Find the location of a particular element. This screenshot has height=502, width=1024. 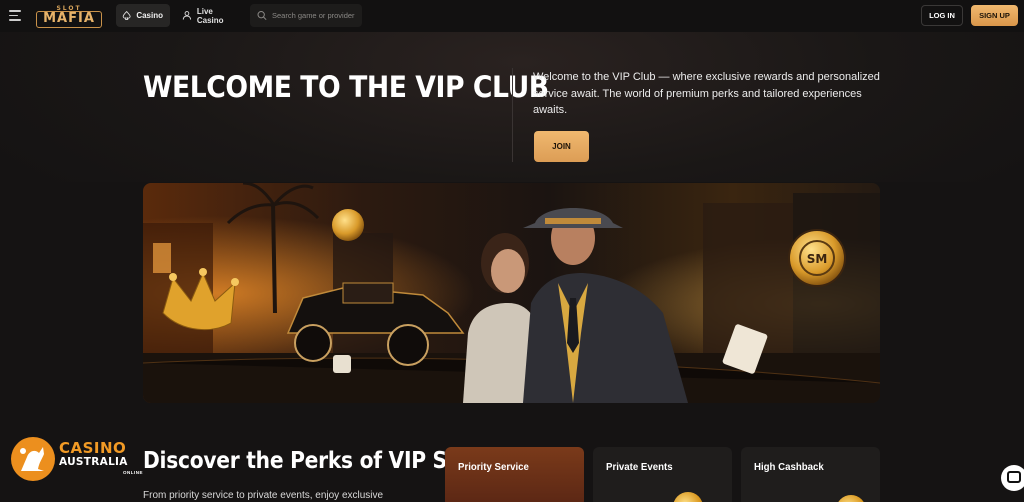

tab-live-casino-label: Live Casino is located at coordinates (210, 15).